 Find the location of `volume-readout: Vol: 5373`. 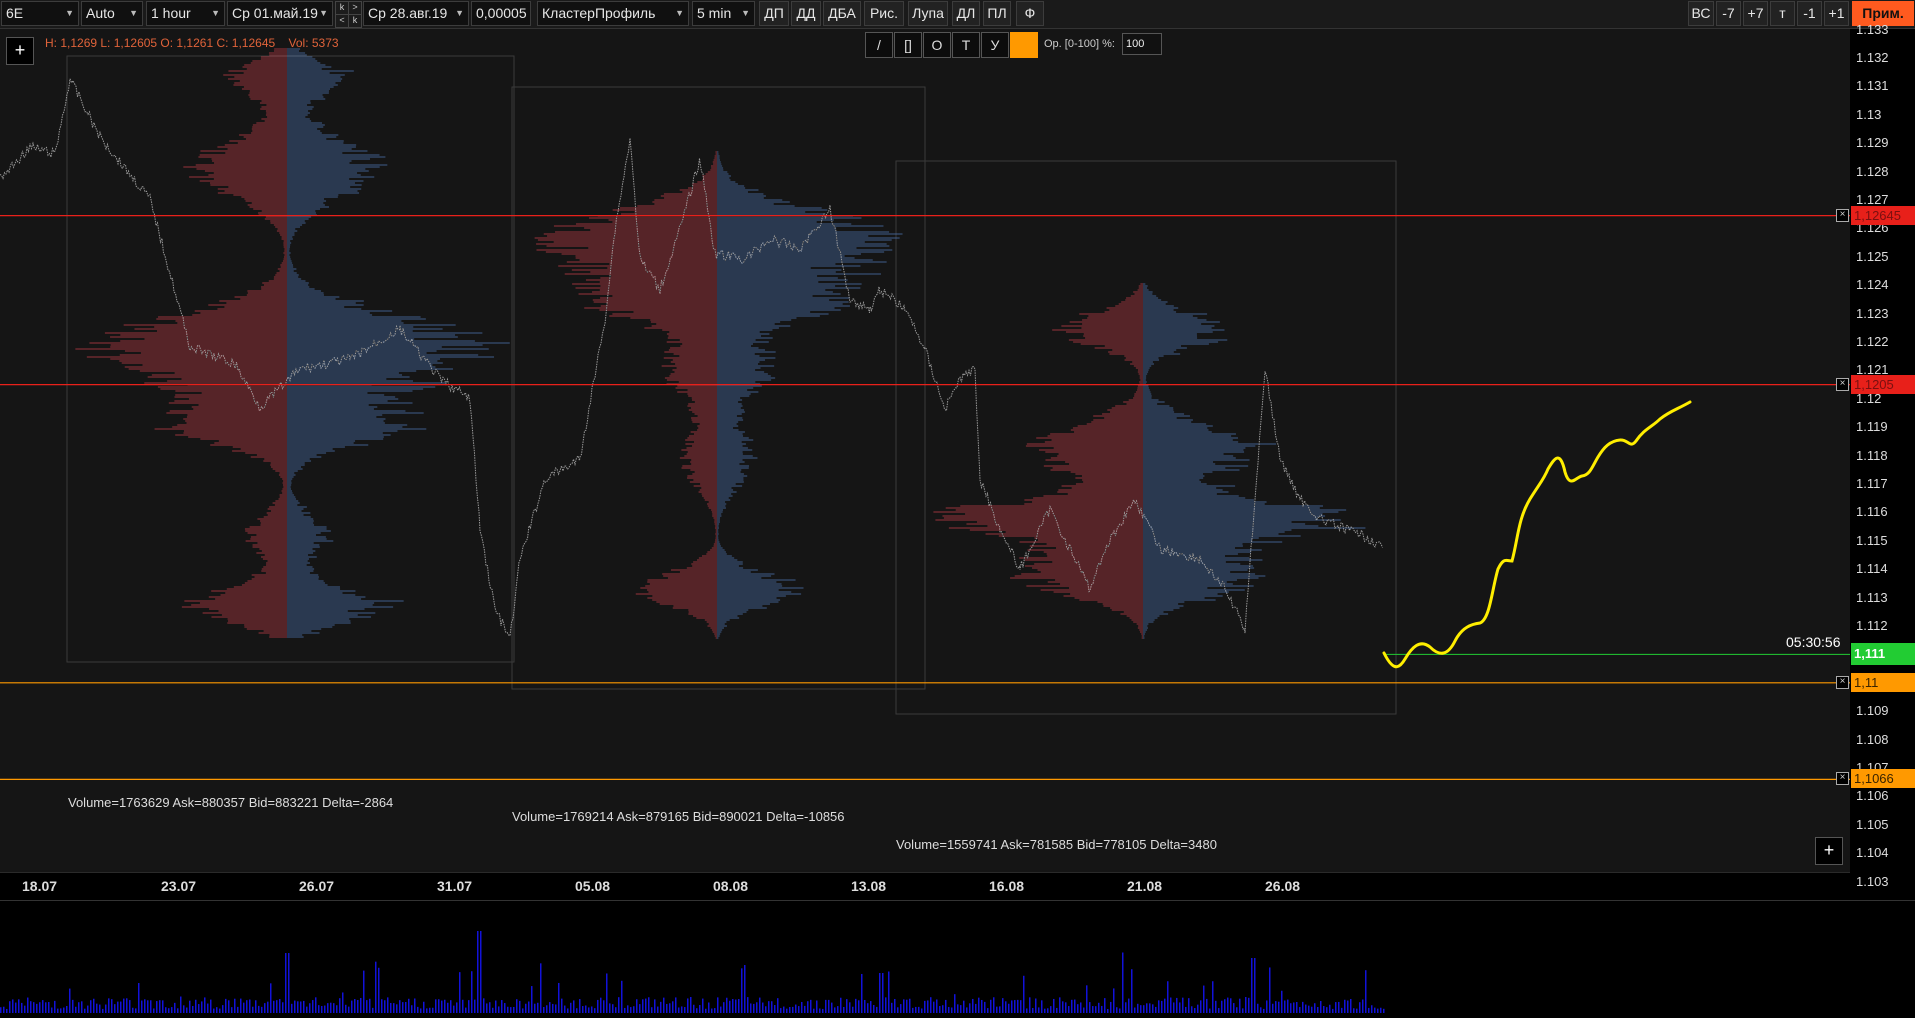

volume-readout: Vol: 5373 is located at coordinates (313, 43).